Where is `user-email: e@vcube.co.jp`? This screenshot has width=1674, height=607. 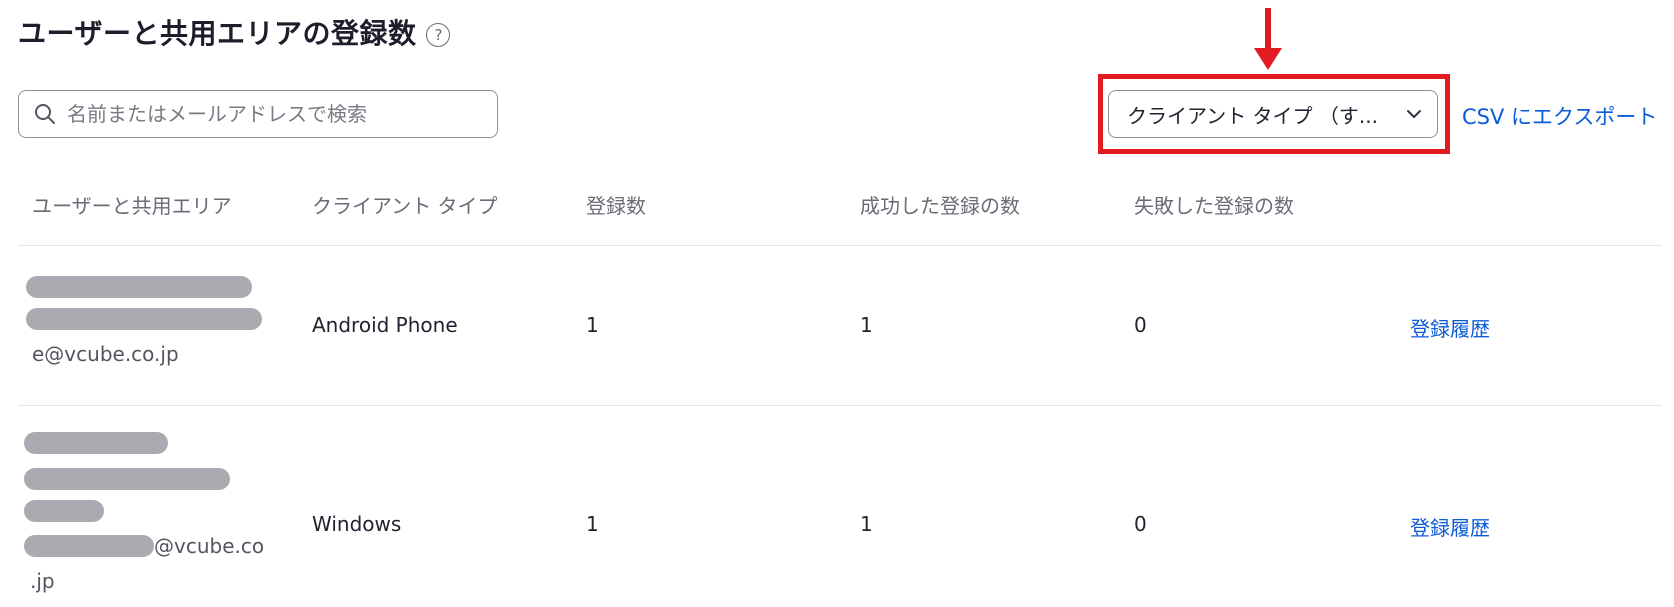
user-email: e@vcube.co.jp is located at coordinates (105, 354).